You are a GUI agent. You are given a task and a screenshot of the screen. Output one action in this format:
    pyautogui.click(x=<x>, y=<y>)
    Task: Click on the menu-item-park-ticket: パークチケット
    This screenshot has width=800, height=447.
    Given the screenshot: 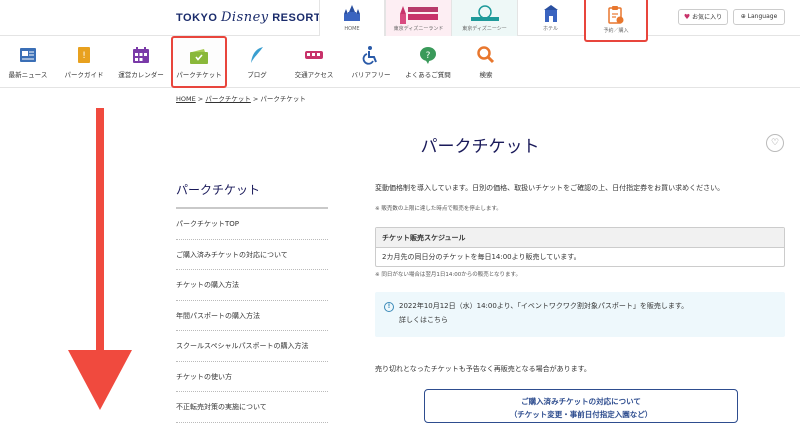 What is the action you would take?
    pyautogui.click(x=199, y=62)
    